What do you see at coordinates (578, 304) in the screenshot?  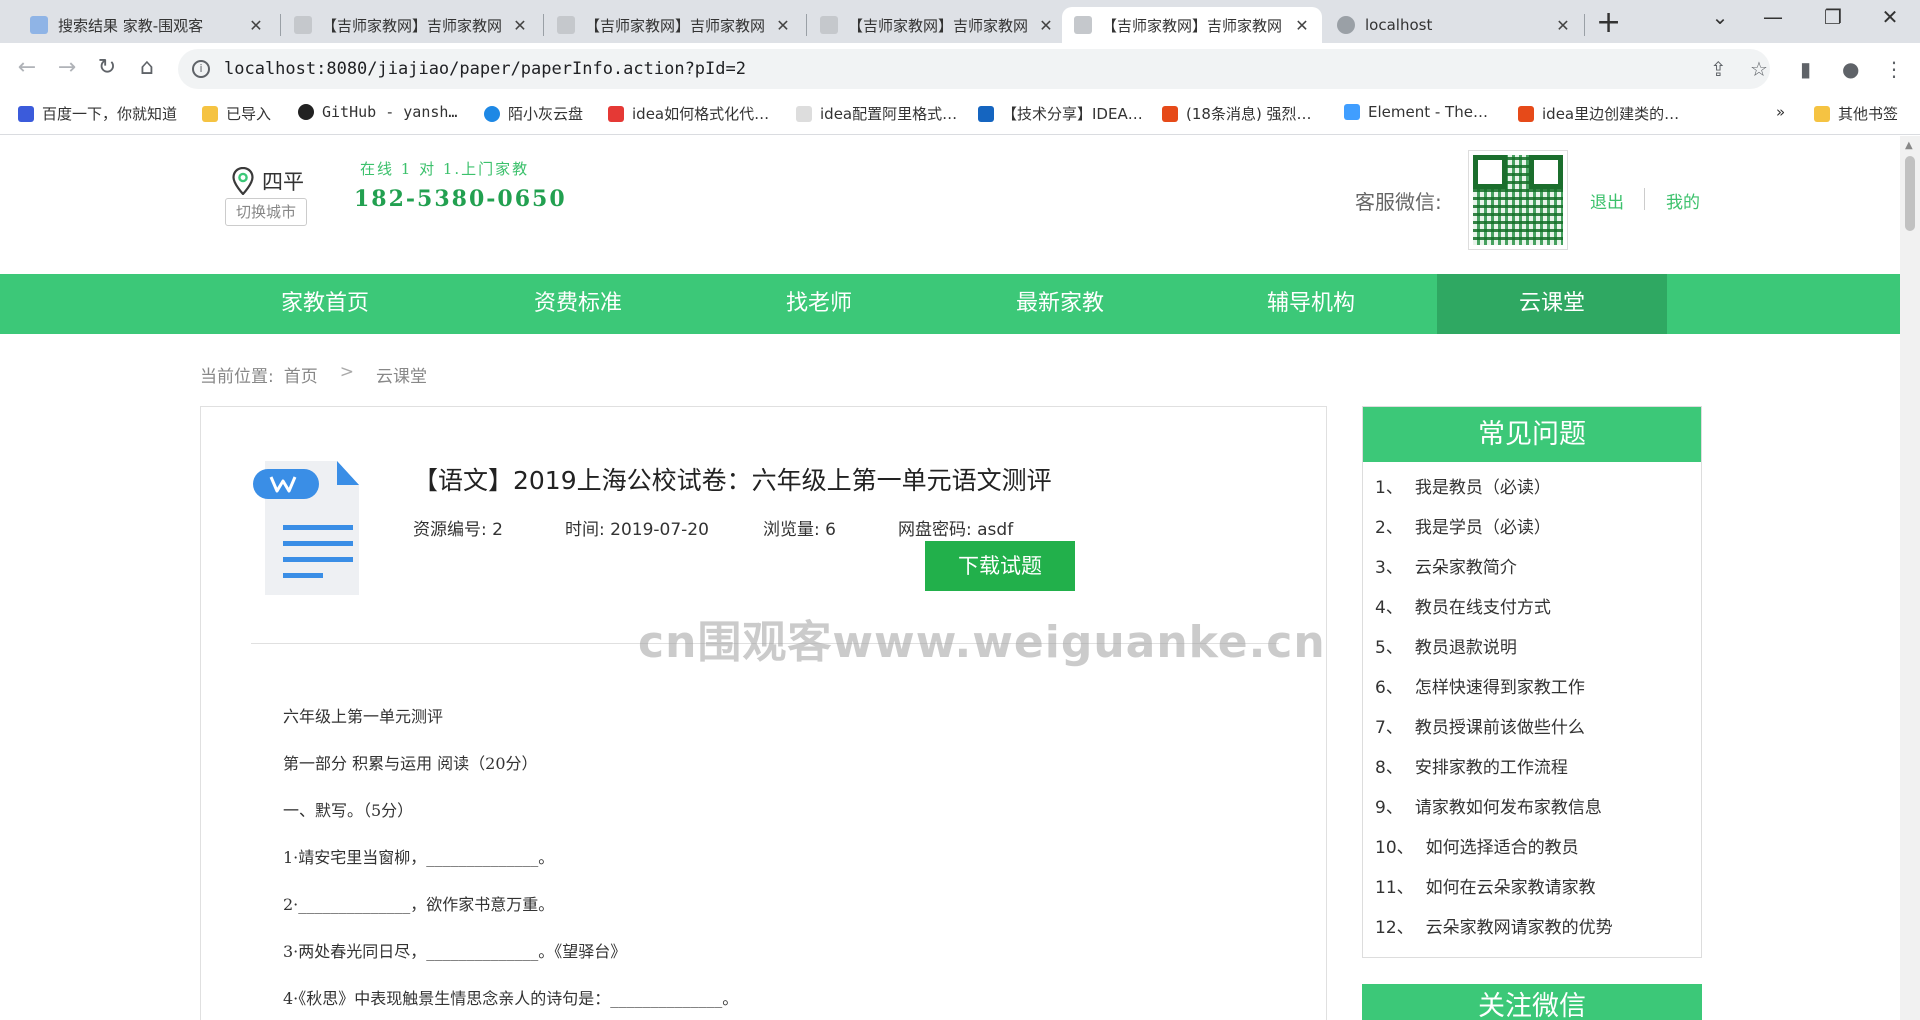 I see `nav-pricing: 资费标准` at bounding box center [578, 304].